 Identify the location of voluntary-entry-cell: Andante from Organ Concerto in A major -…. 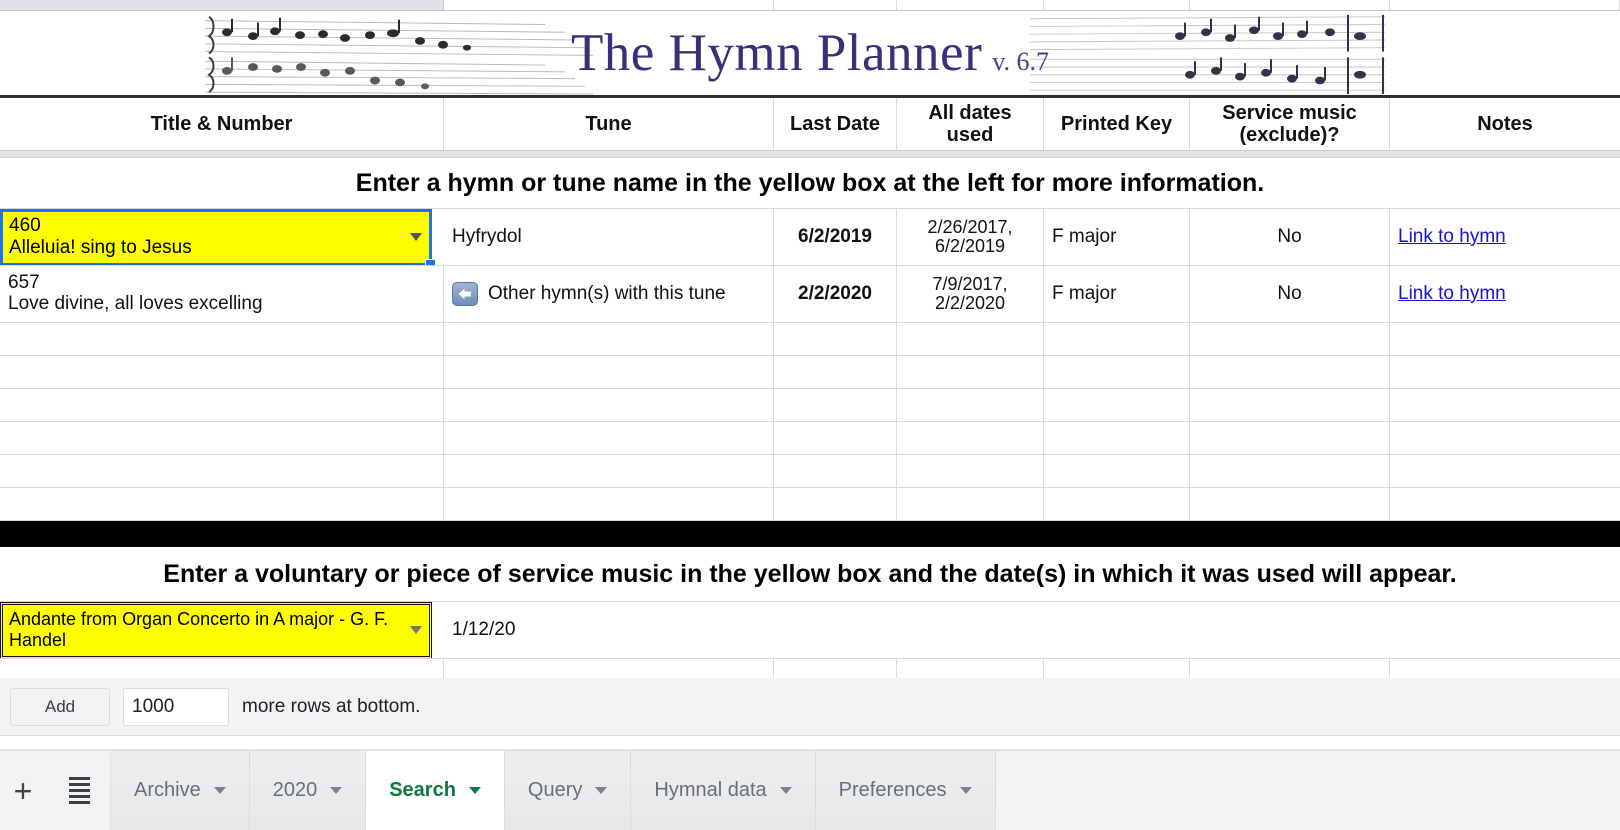
(222, 630).